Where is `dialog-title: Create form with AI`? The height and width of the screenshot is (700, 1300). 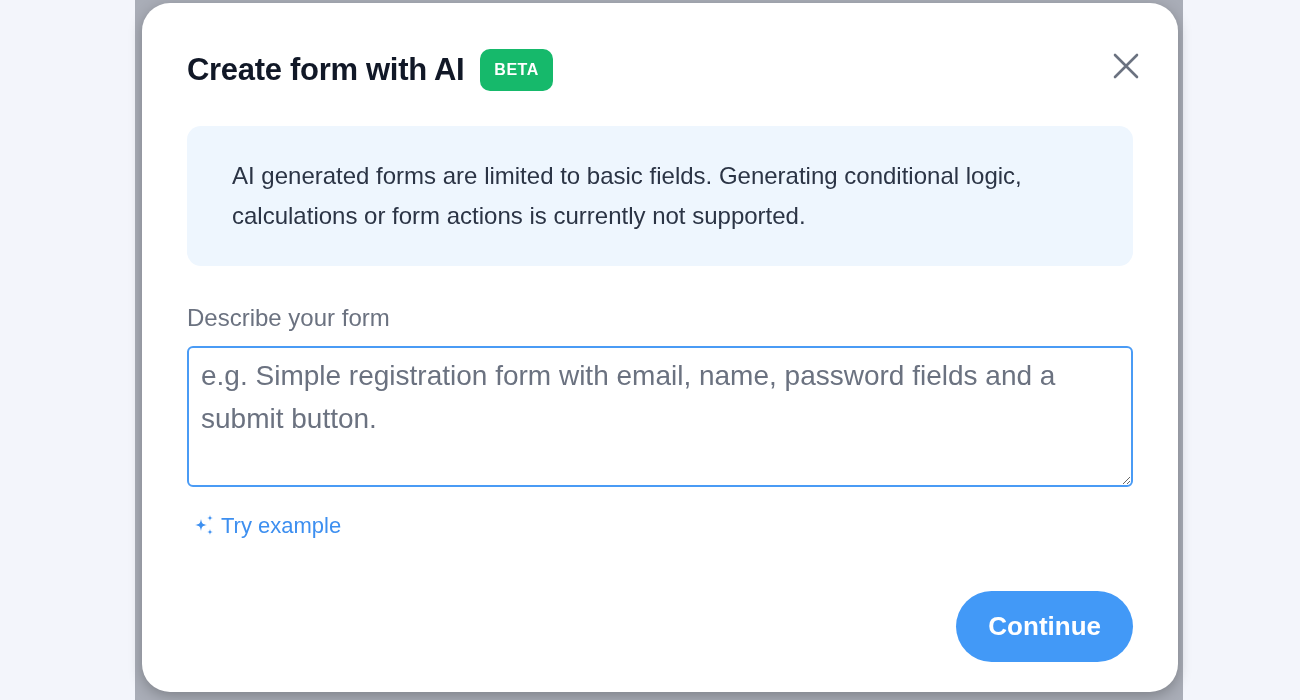
dialog-title: Create form with AI is located at coordinates (326, 70).